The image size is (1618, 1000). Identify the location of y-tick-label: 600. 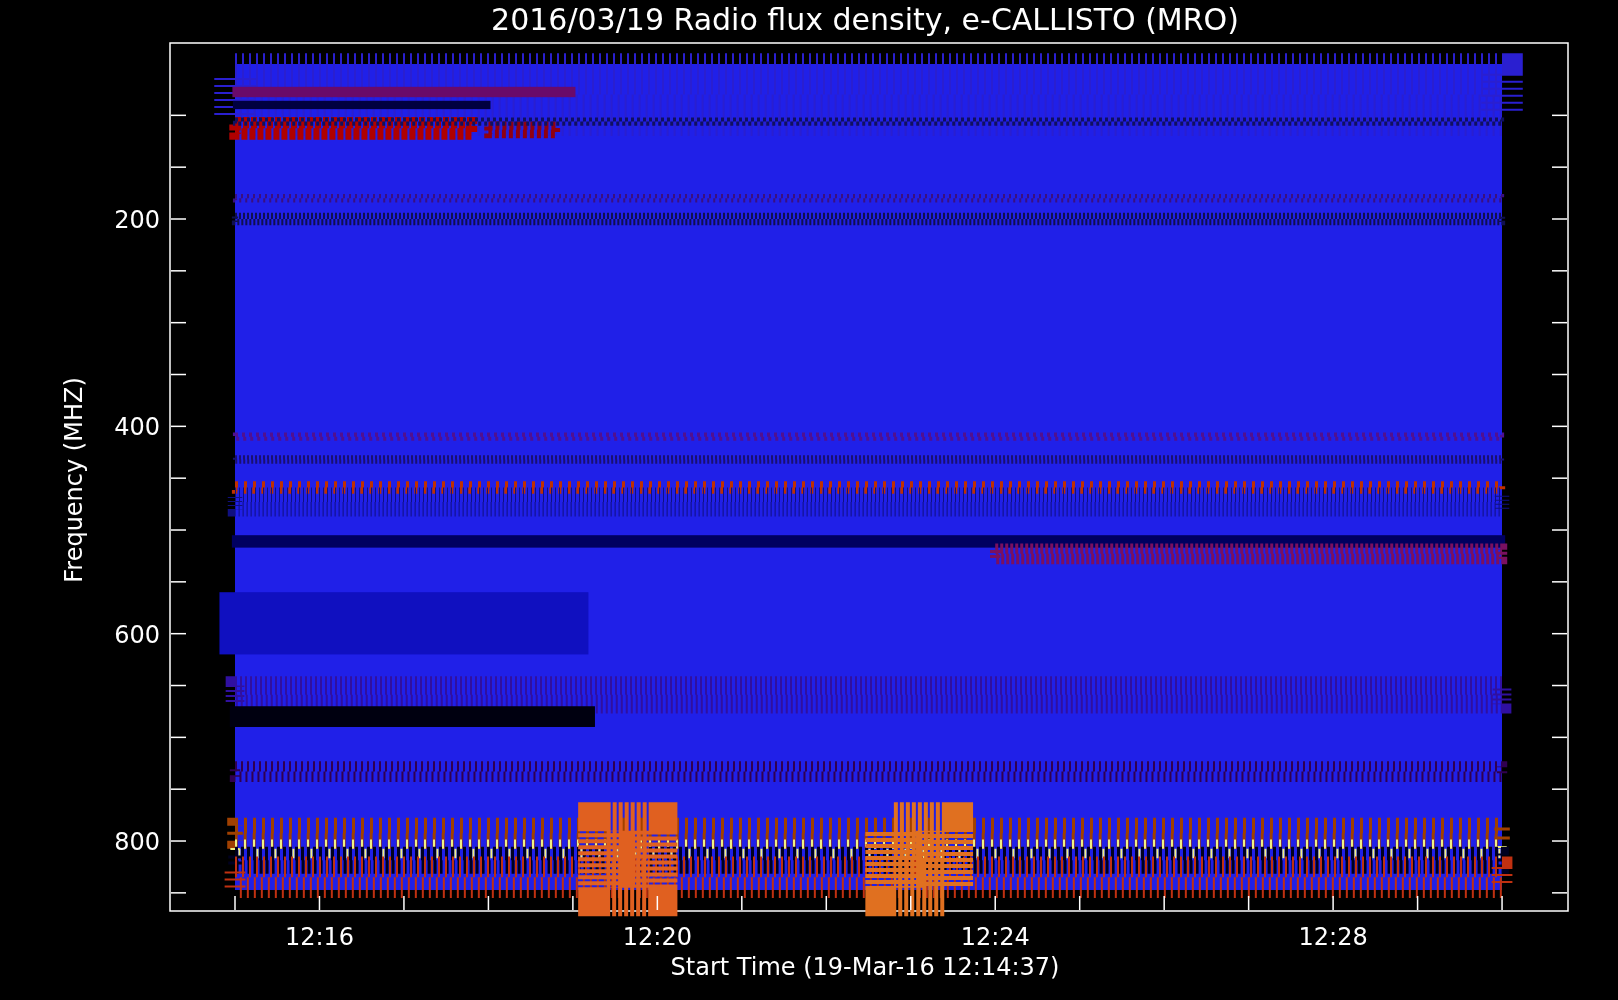
(137, 634).